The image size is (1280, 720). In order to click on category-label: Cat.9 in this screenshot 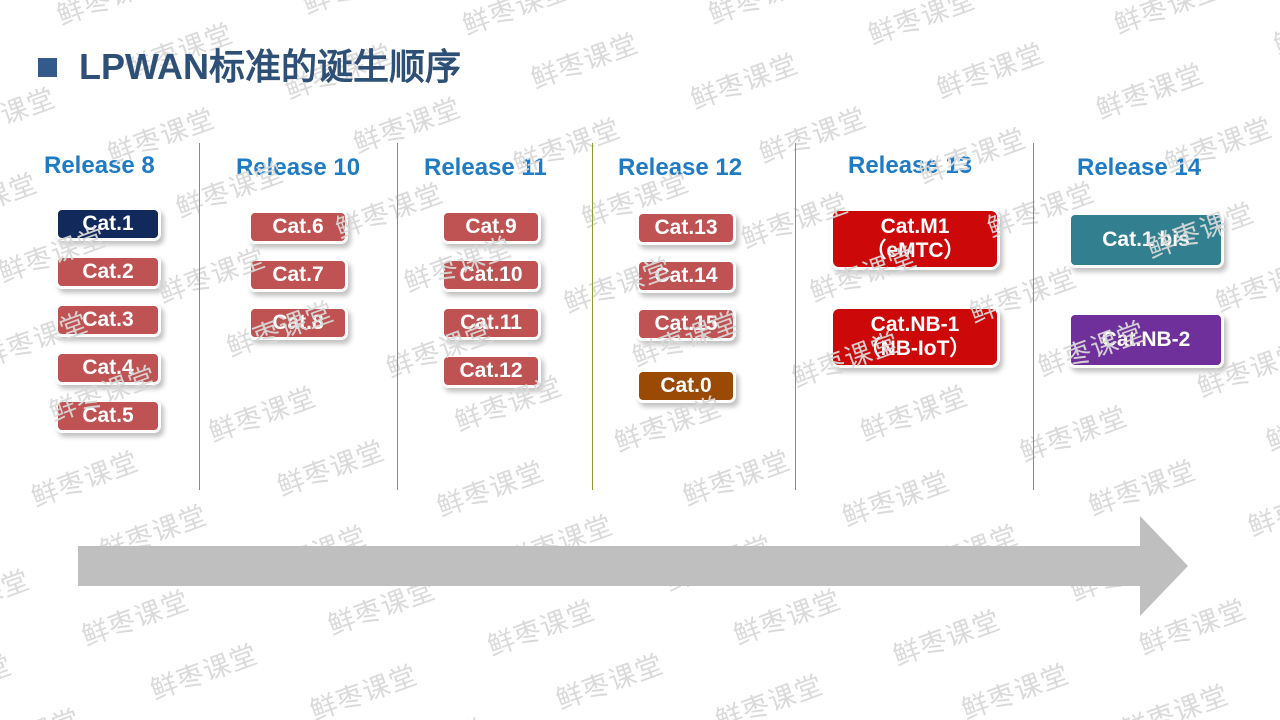, I will do `click(491, 227)`.